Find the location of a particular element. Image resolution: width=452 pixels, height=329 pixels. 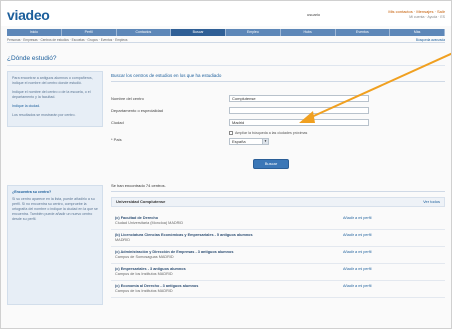

nav-tab-perfil: Perfil is located at coordinates (89, 32).